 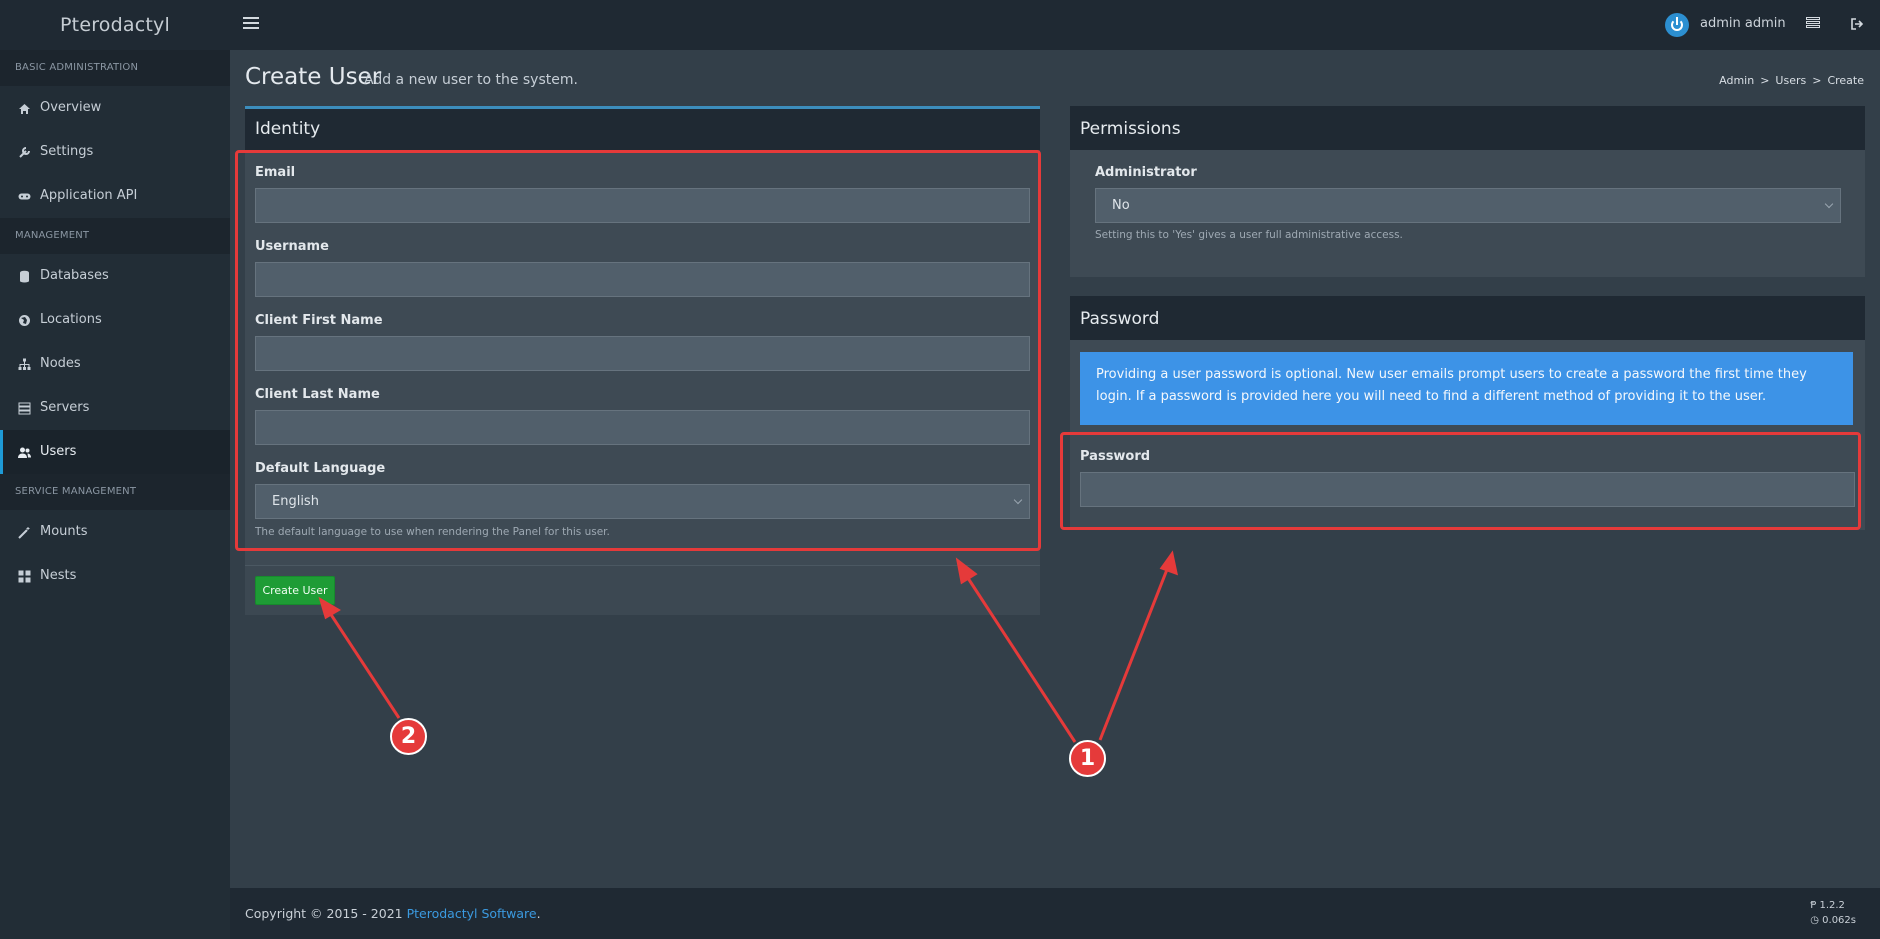 What do you see at coordinates (1816, 920) in the screenshot?
I see `clock-icon: ◷` at bounding box center [1816, 920].